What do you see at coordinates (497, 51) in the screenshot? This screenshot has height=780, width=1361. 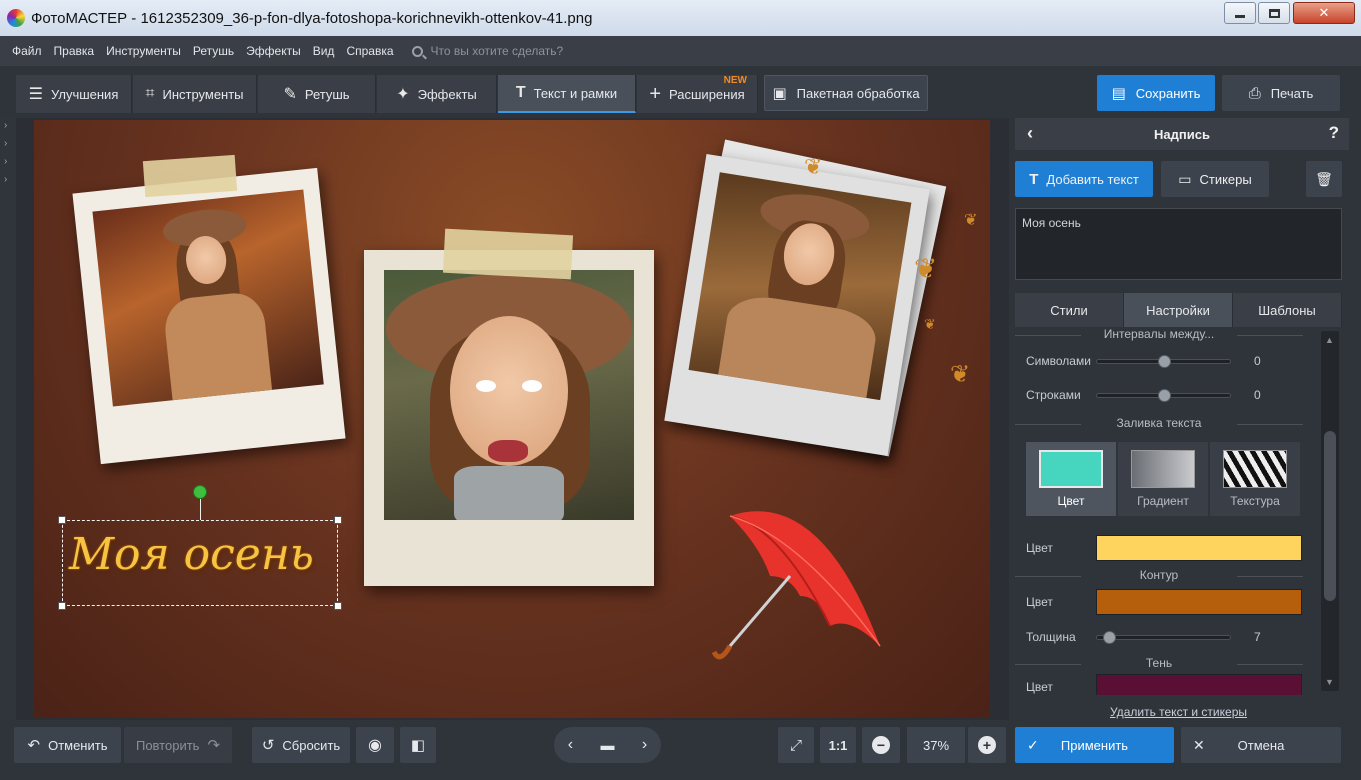 I see `command-search-input: Что вы хотите сделать?` at bounding box center [497, 51].